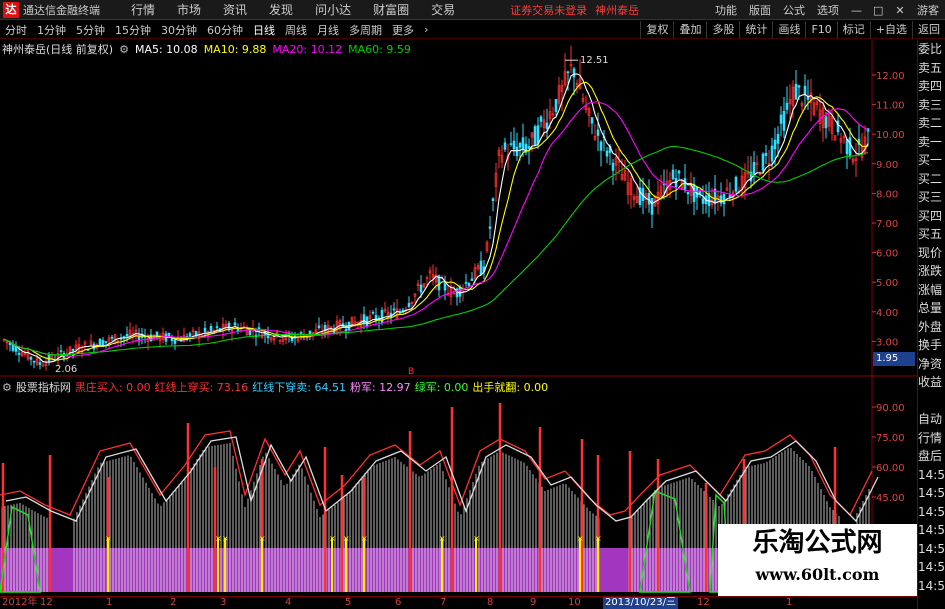  Describe the element at coordinates (574, 602) in the screenshot. I see `date-tick: 10` at that location.